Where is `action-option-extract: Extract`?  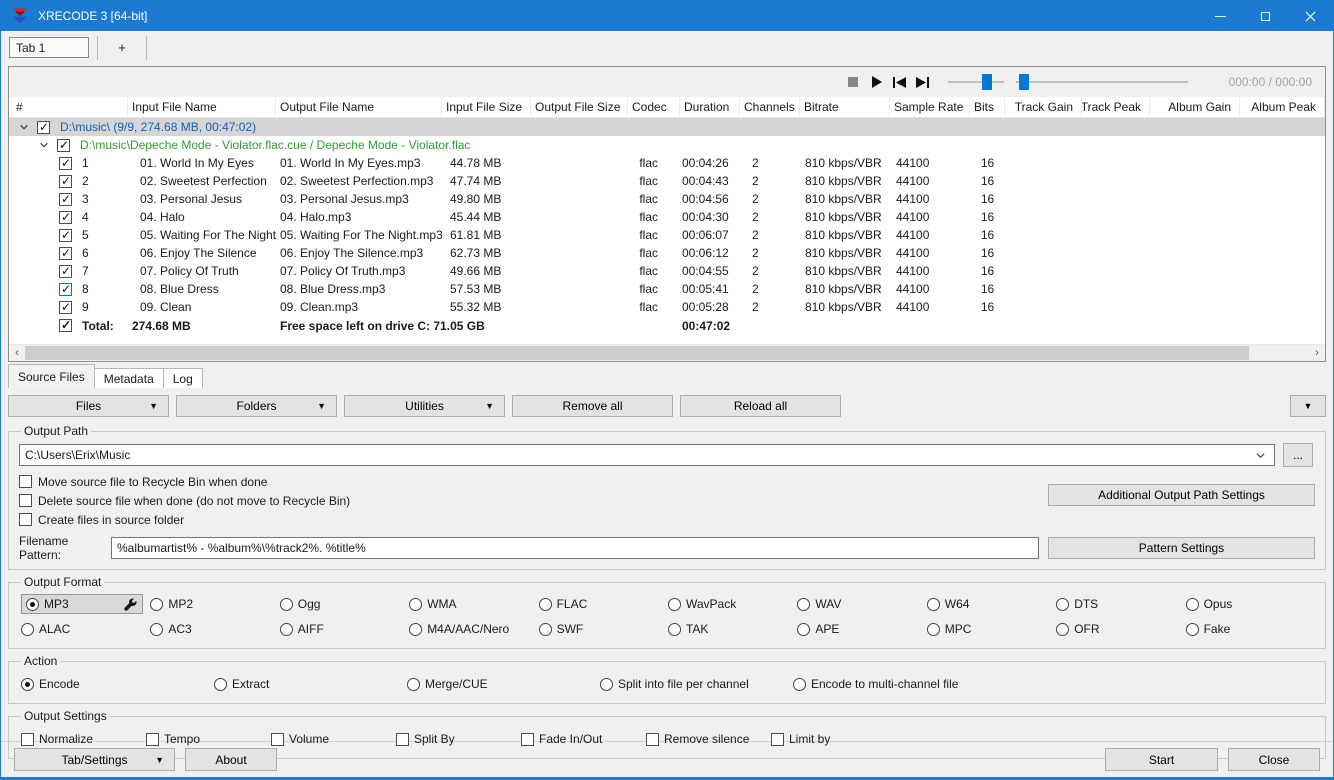 action-option-extract: Extract is located at coordinates (310, 684).